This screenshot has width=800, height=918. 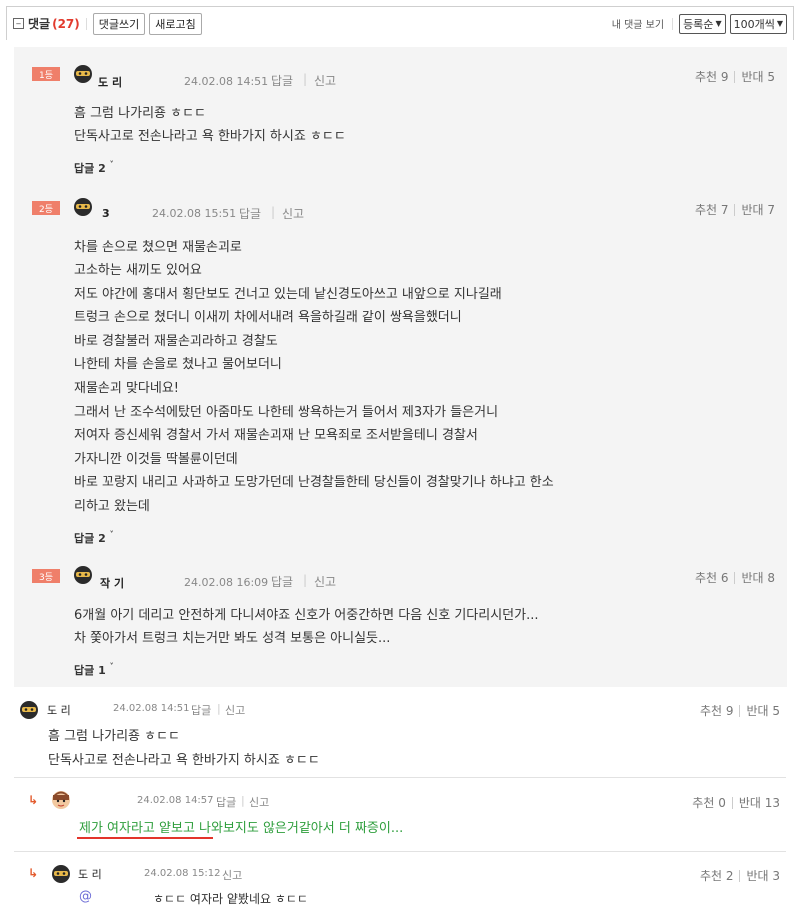 I want to click on comments-title: 댓글, so click(x=39, y=24).